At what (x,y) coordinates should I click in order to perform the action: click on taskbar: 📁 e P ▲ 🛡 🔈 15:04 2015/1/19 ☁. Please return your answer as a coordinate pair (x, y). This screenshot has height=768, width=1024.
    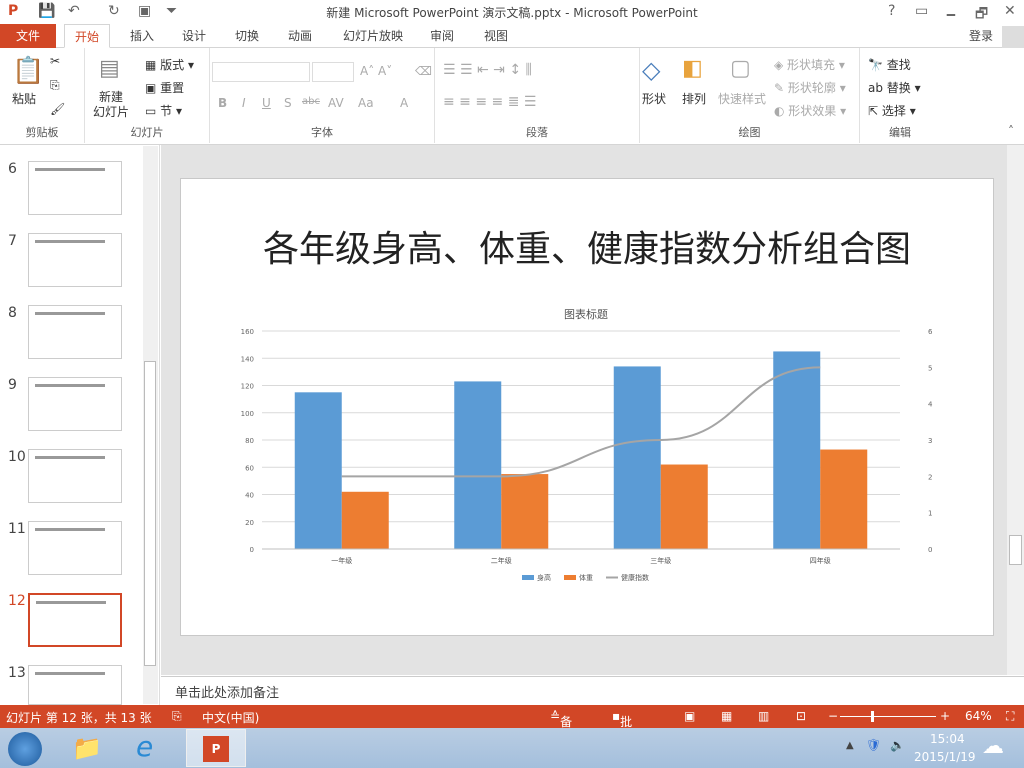
    Looking at the image, I should click on (512, 748).